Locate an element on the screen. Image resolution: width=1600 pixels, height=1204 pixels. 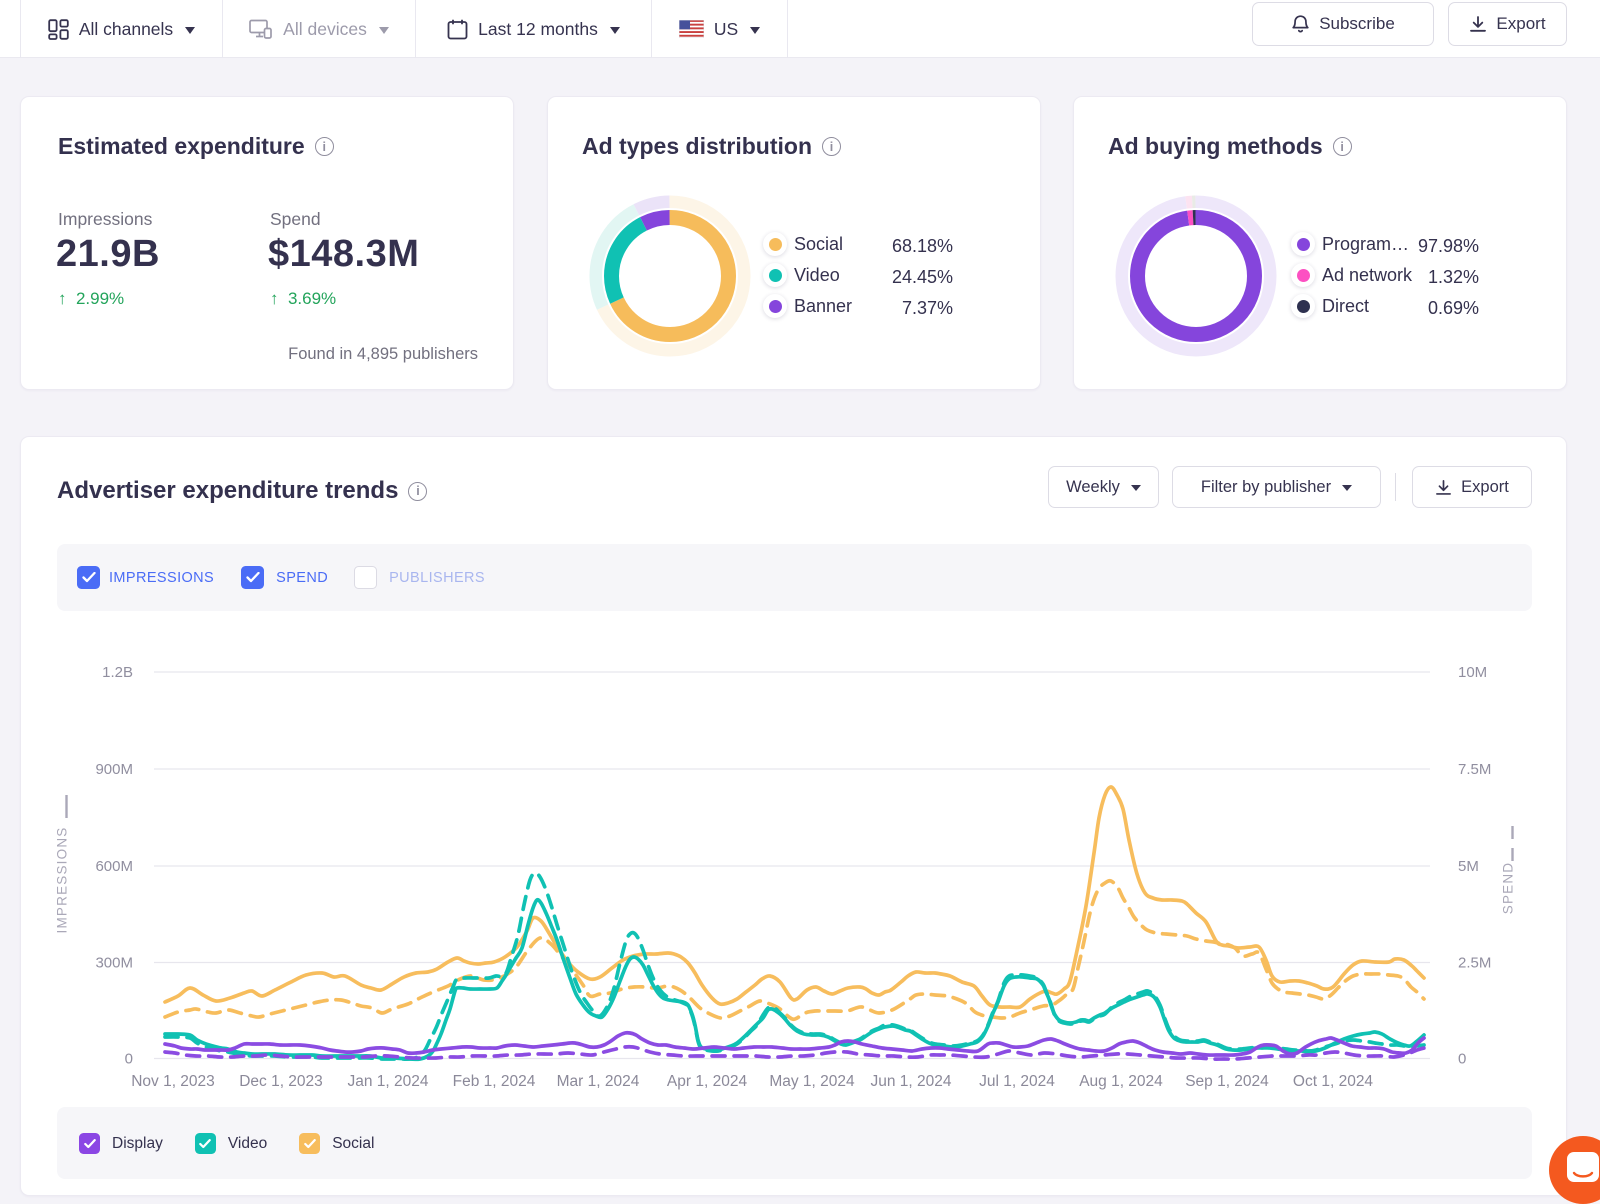
svg-text: 7.5M is located at coordinates (1474, 769).